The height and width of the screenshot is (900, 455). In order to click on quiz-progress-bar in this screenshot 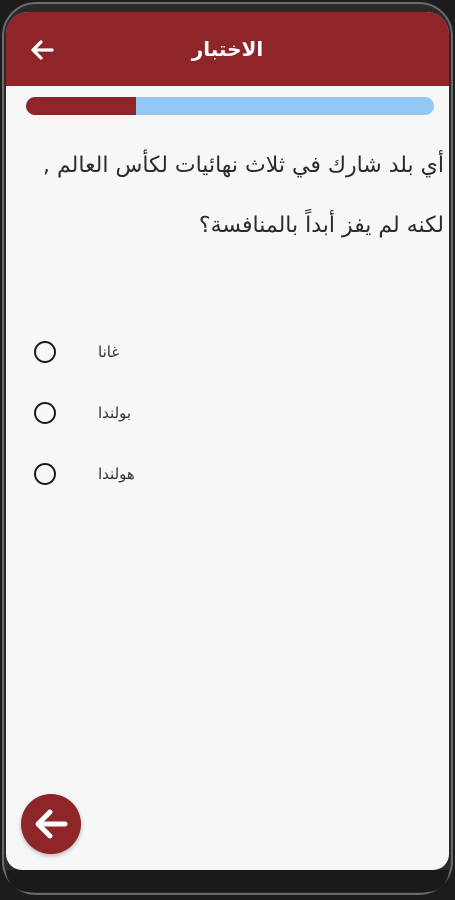, I will do `click(230, 106)`.